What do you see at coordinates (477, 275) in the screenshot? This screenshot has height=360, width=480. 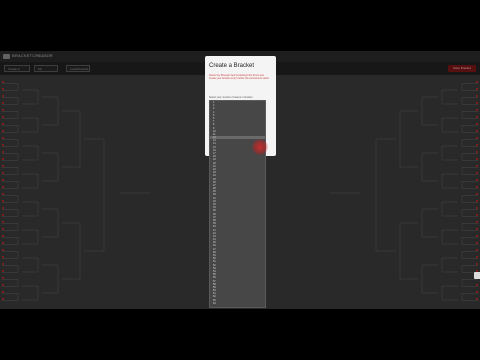 I see `side-tab` at bounding box center [477, 275].